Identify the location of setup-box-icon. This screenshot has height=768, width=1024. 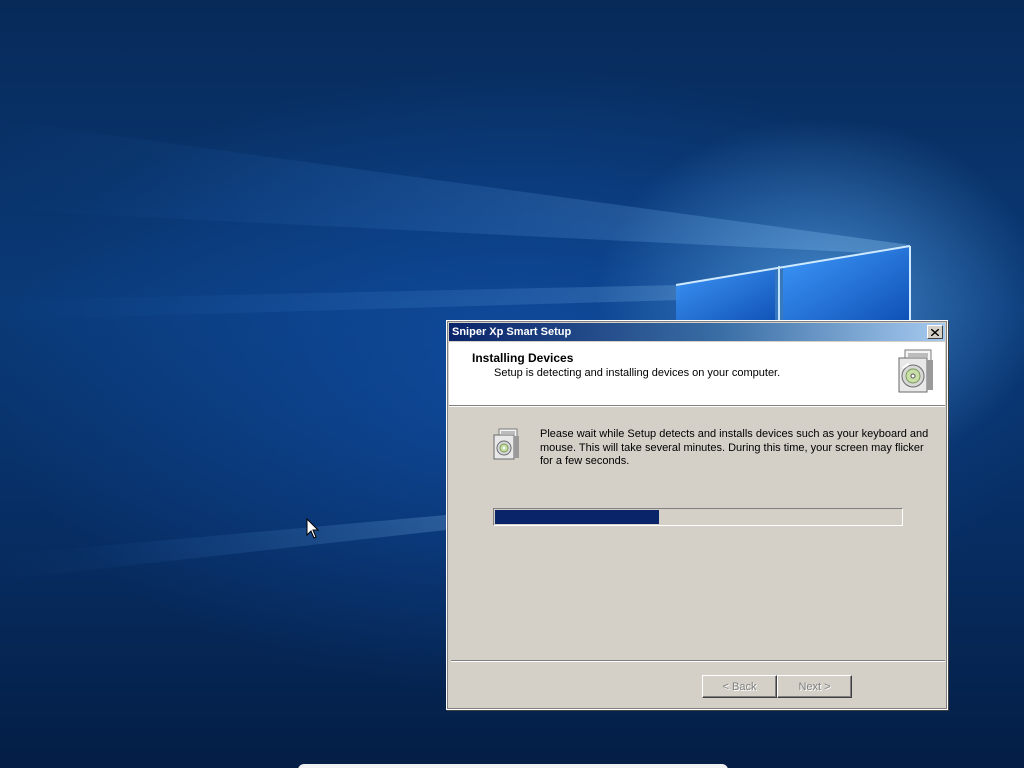
(506, 444).